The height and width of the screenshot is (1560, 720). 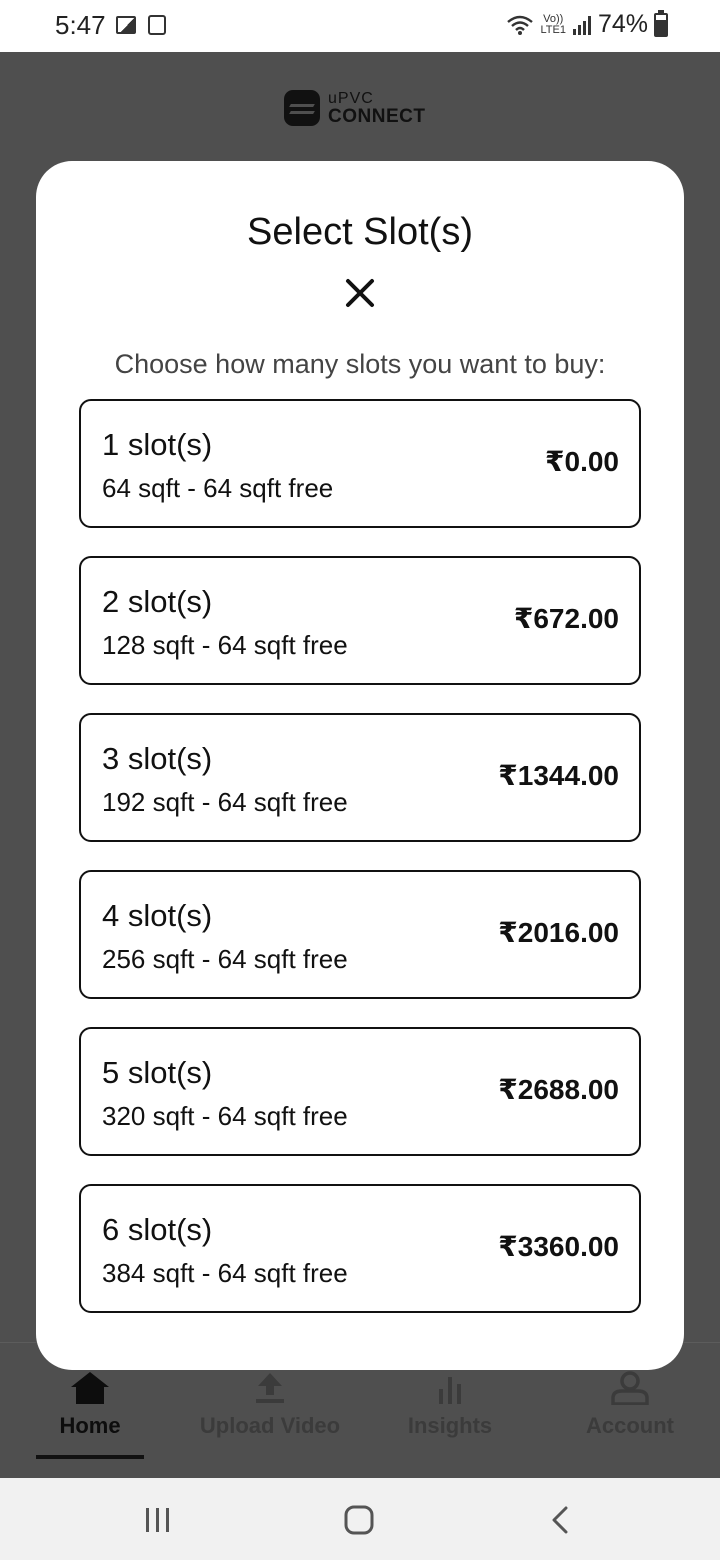 What do you see at coordinates (558, 775) in the screenshot?
I see `slot-price: ₹1344.00` at bounding box center [558, 775].